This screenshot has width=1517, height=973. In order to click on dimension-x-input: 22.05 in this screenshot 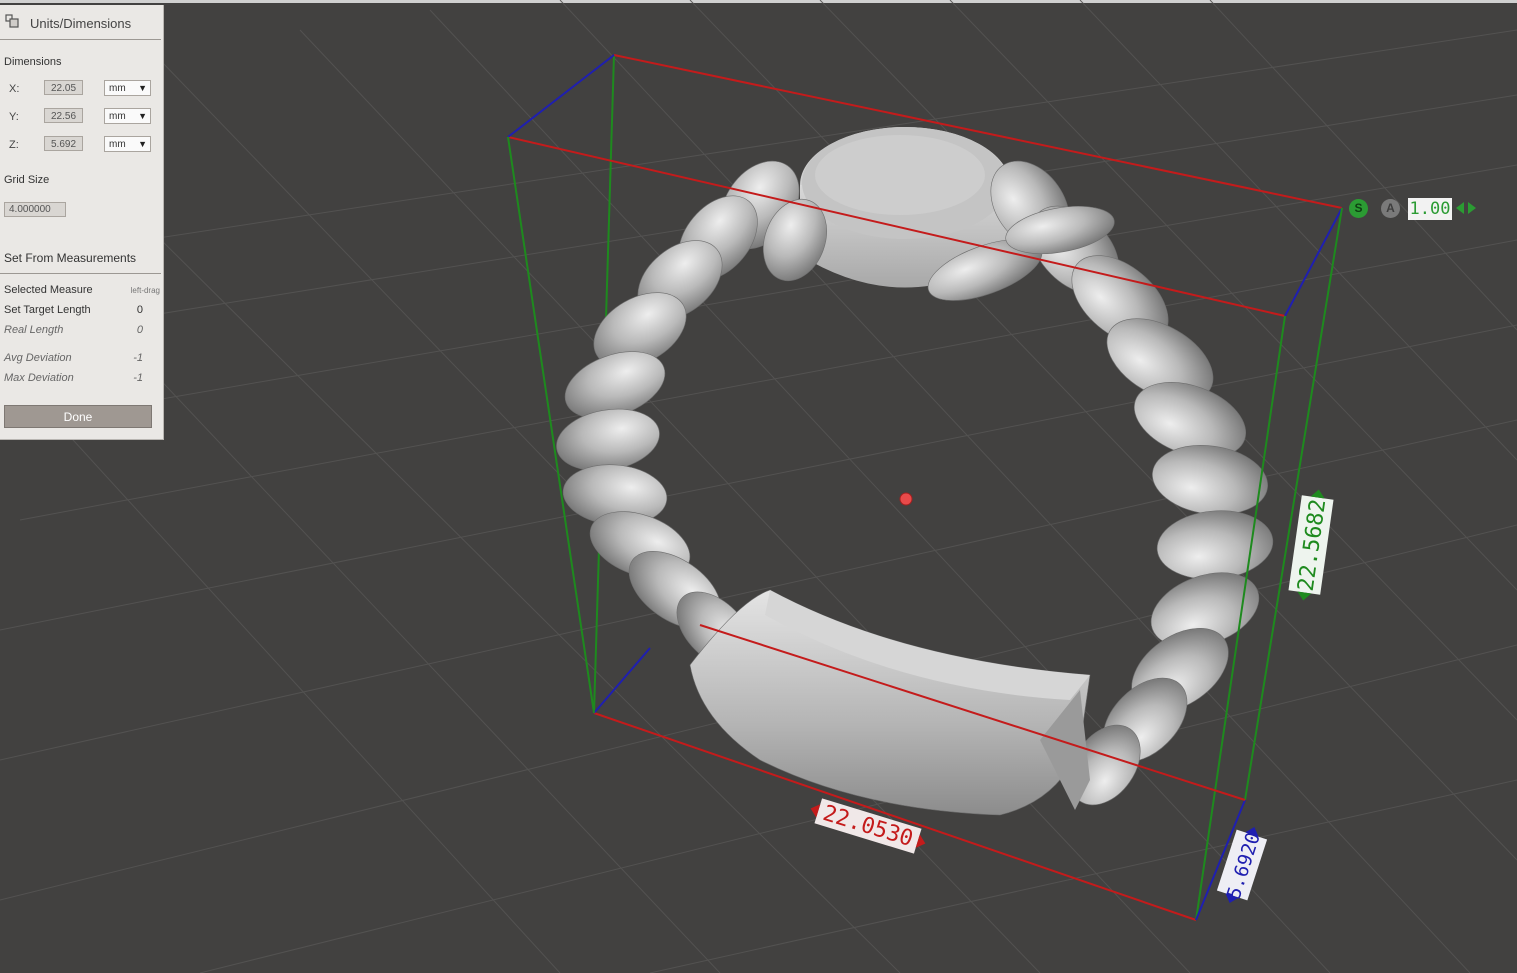, I will do `click(63, 87)`.